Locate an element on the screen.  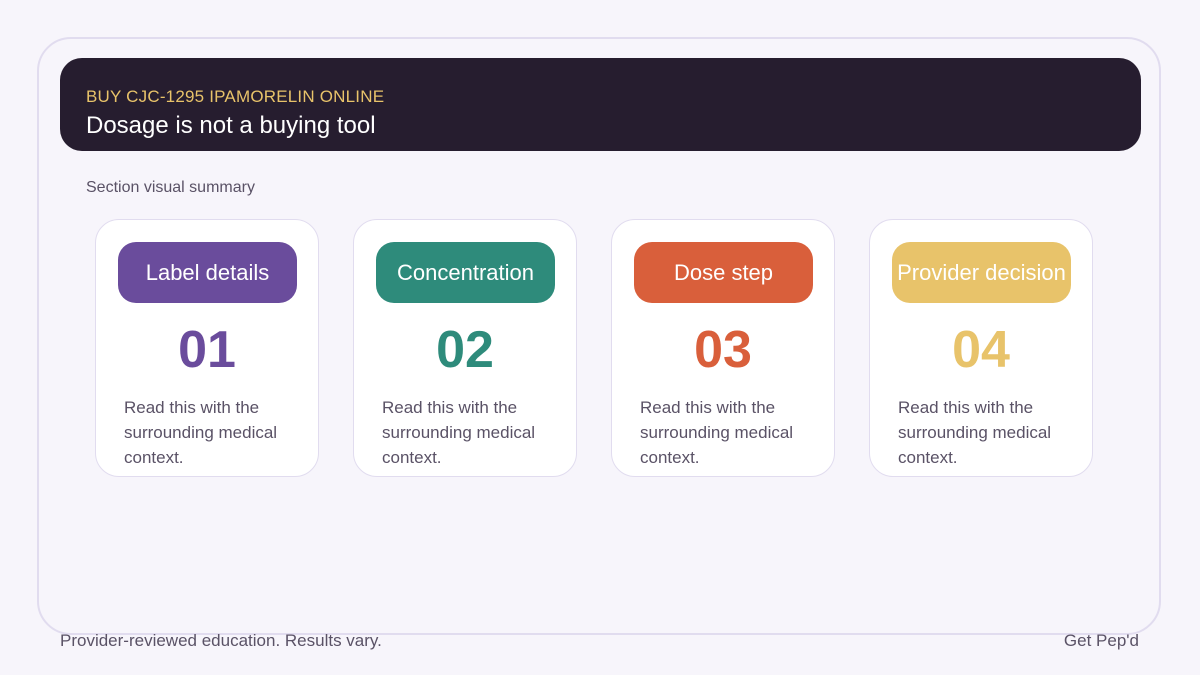
page-title: Dosage is not a buying tool is located at coordinates (231, 125).